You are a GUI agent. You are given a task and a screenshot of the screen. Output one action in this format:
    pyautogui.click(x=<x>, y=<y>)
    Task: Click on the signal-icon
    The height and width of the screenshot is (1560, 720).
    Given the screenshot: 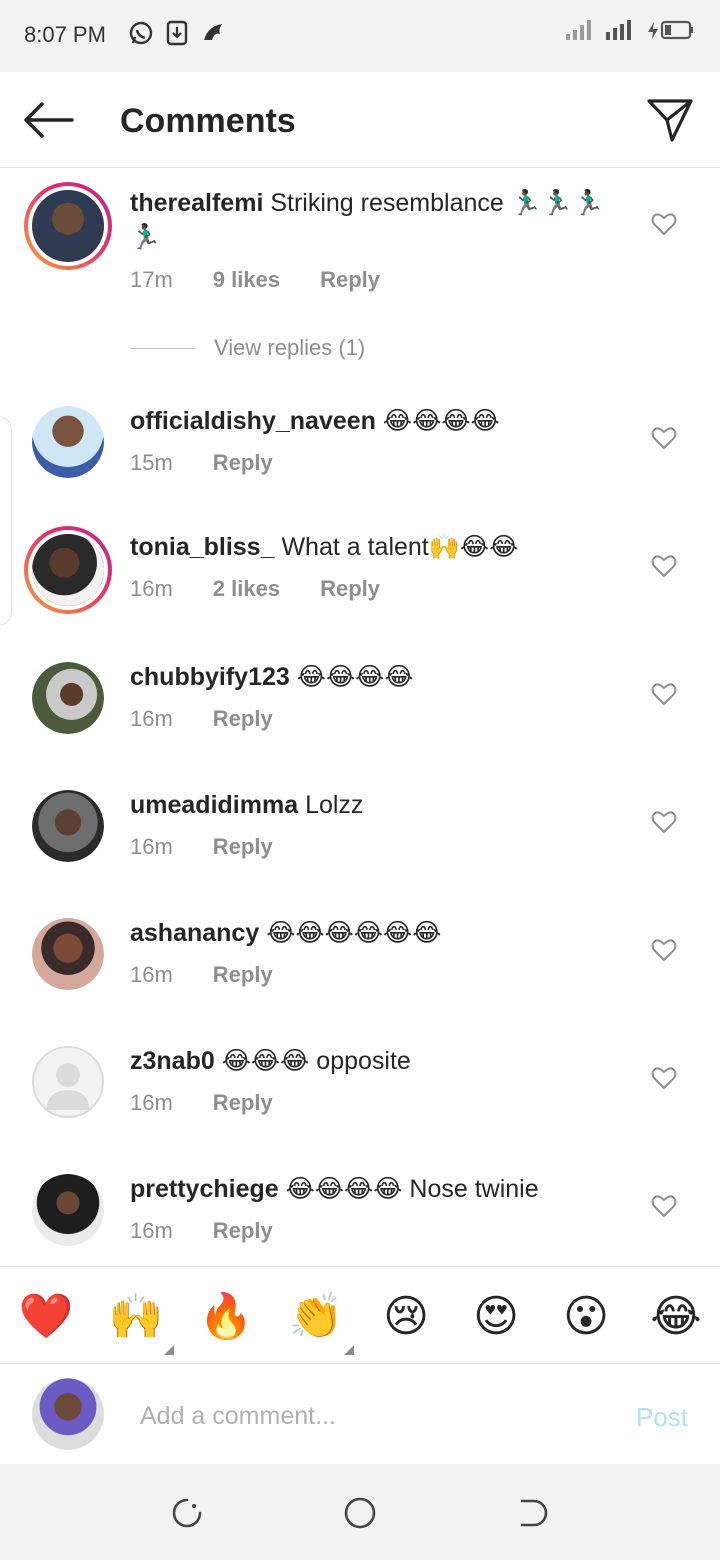 What is the action you would take?
    pyautogui.click(x=579, y=32)
    